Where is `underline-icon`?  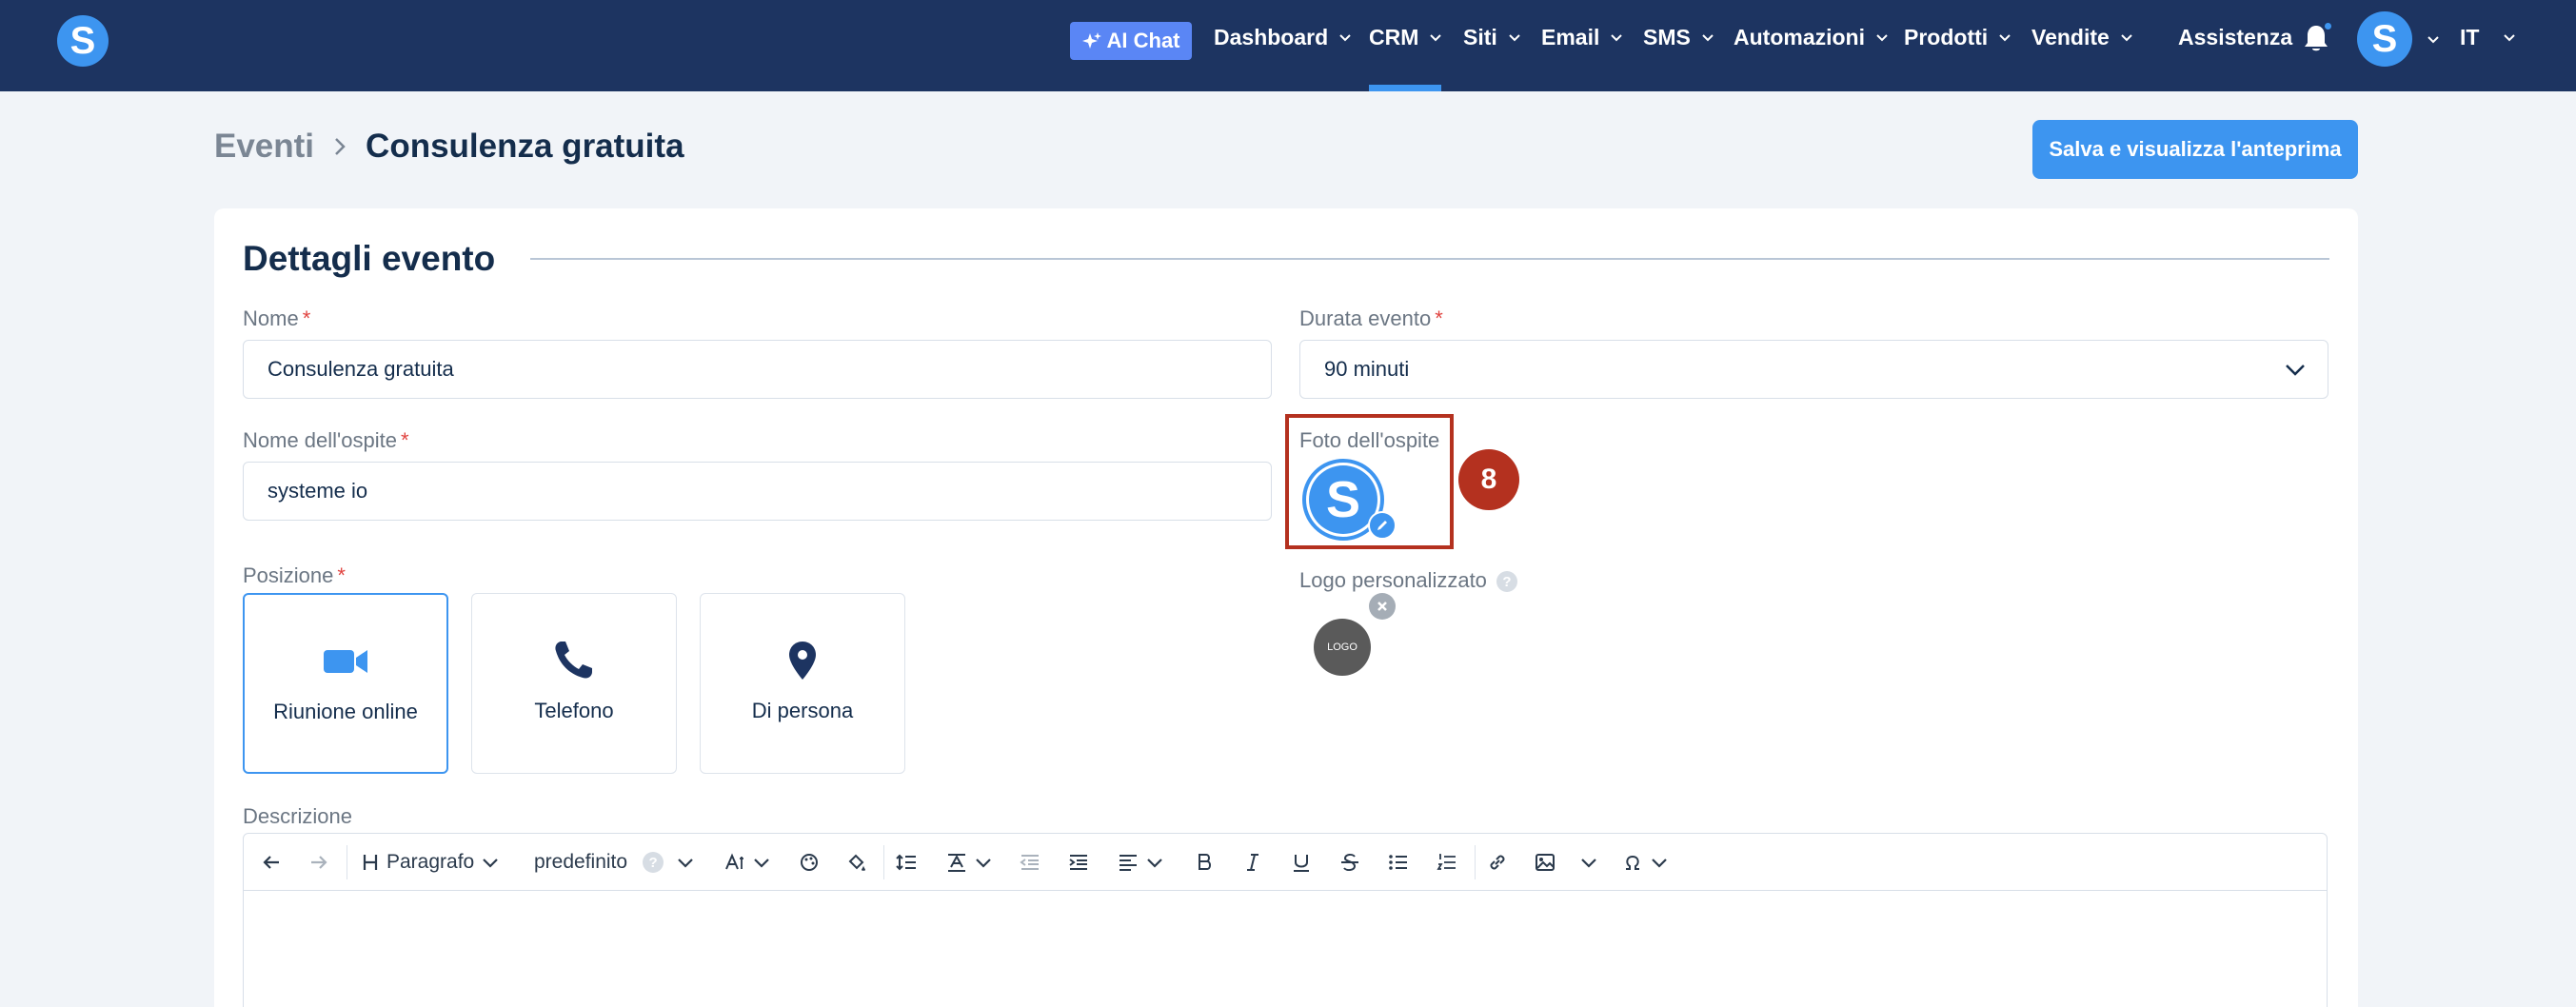
underline-icon is located at coordinates (1301, 863).